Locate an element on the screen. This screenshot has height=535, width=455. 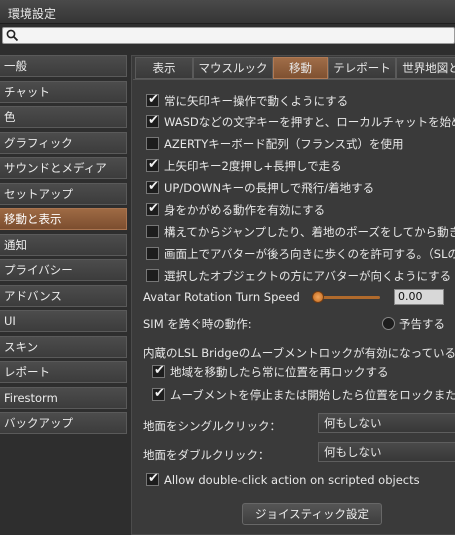
sidebar-item-advanced: アドバンス is located at coordinates (63, 295).